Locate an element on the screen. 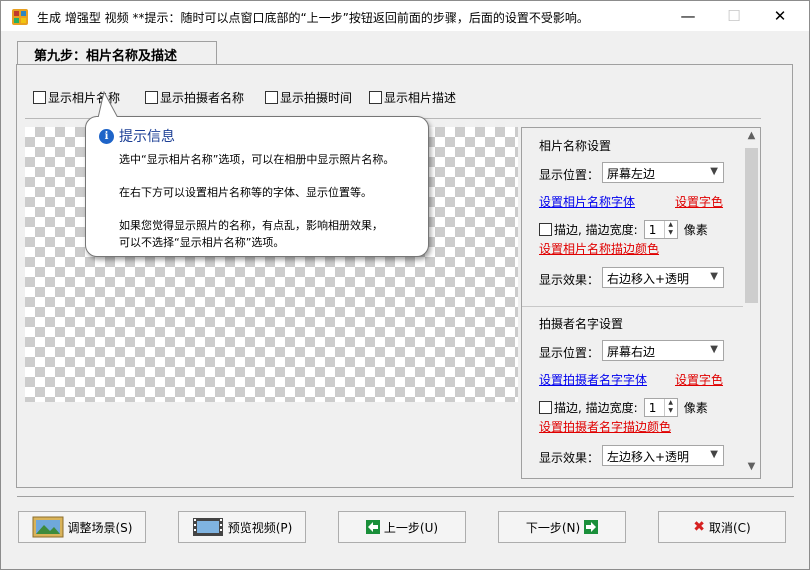 The image size is (810, 570). photographer-effect-select: 左边移入+透明 ▼ is located at coordinates (663, 455).